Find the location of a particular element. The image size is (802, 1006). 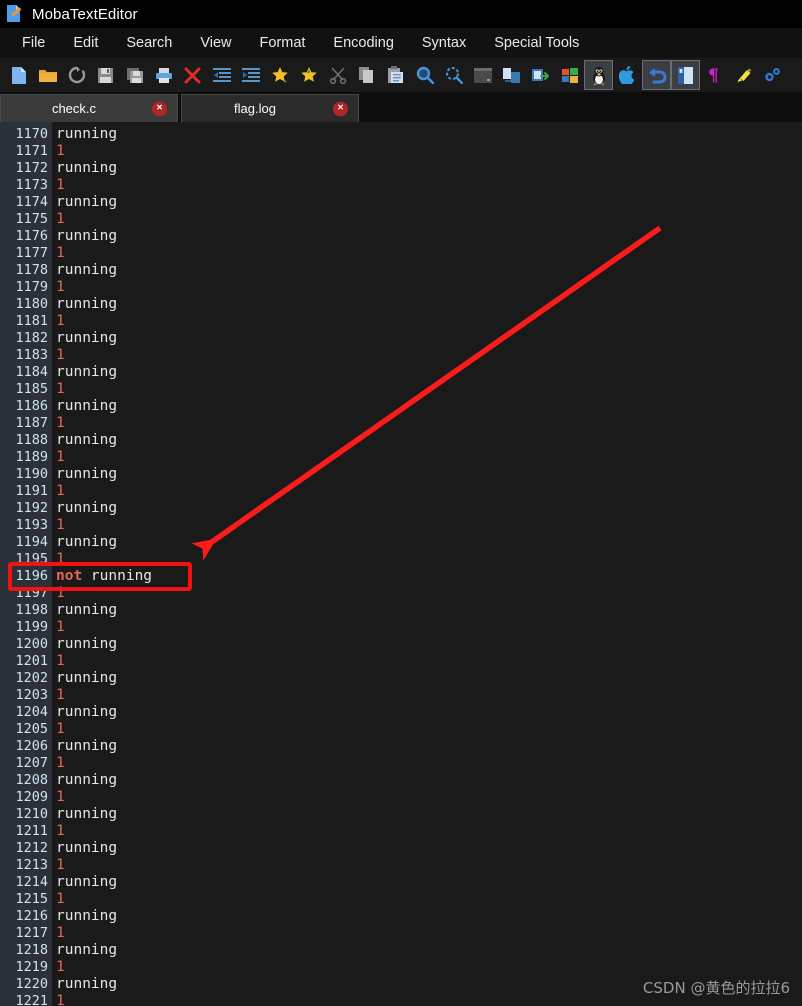

print-button is located at coordinates (163, 75).